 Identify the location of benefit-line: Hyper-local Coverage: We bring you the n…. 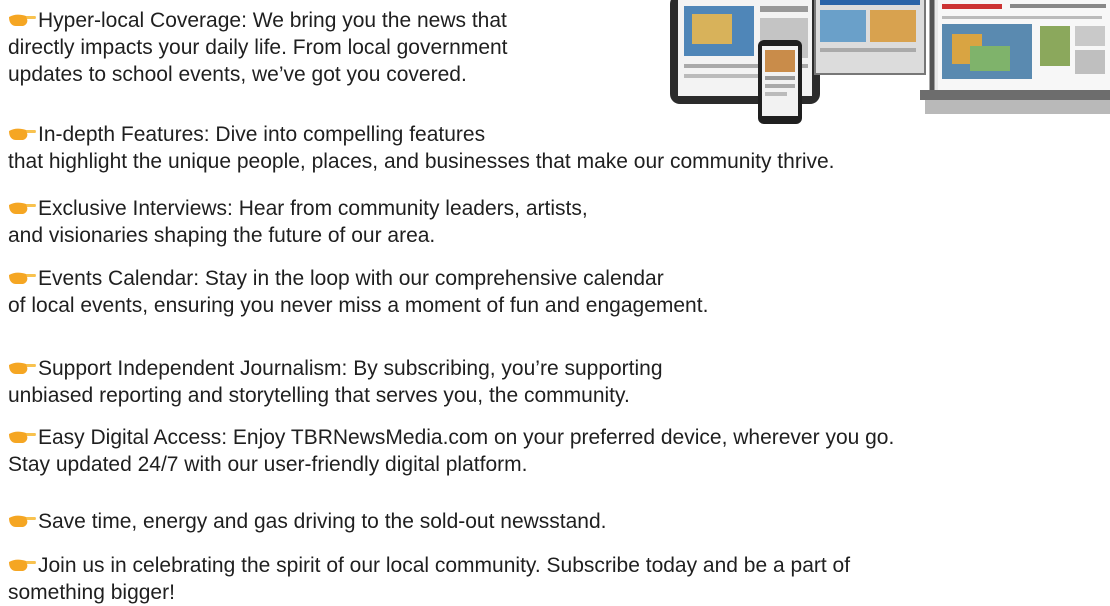
(272, 20).